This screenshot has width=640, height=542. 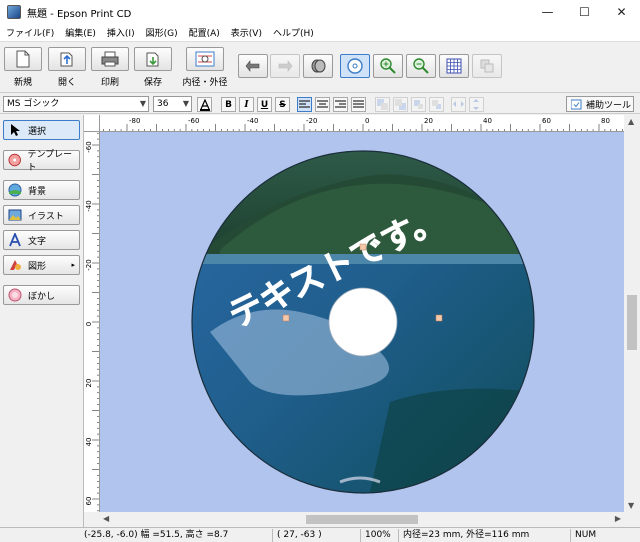 I want to click on scroll-left-icon: ◀, so click(x=106, y=518).